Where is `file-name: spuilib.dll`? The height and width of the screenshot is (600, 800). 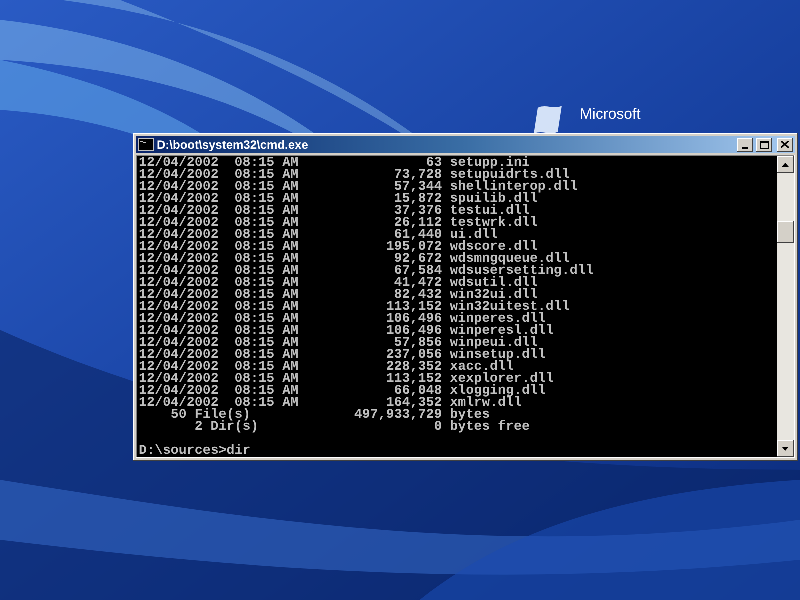
file-name: spuilib.dll is located at coordinates (494, 199).